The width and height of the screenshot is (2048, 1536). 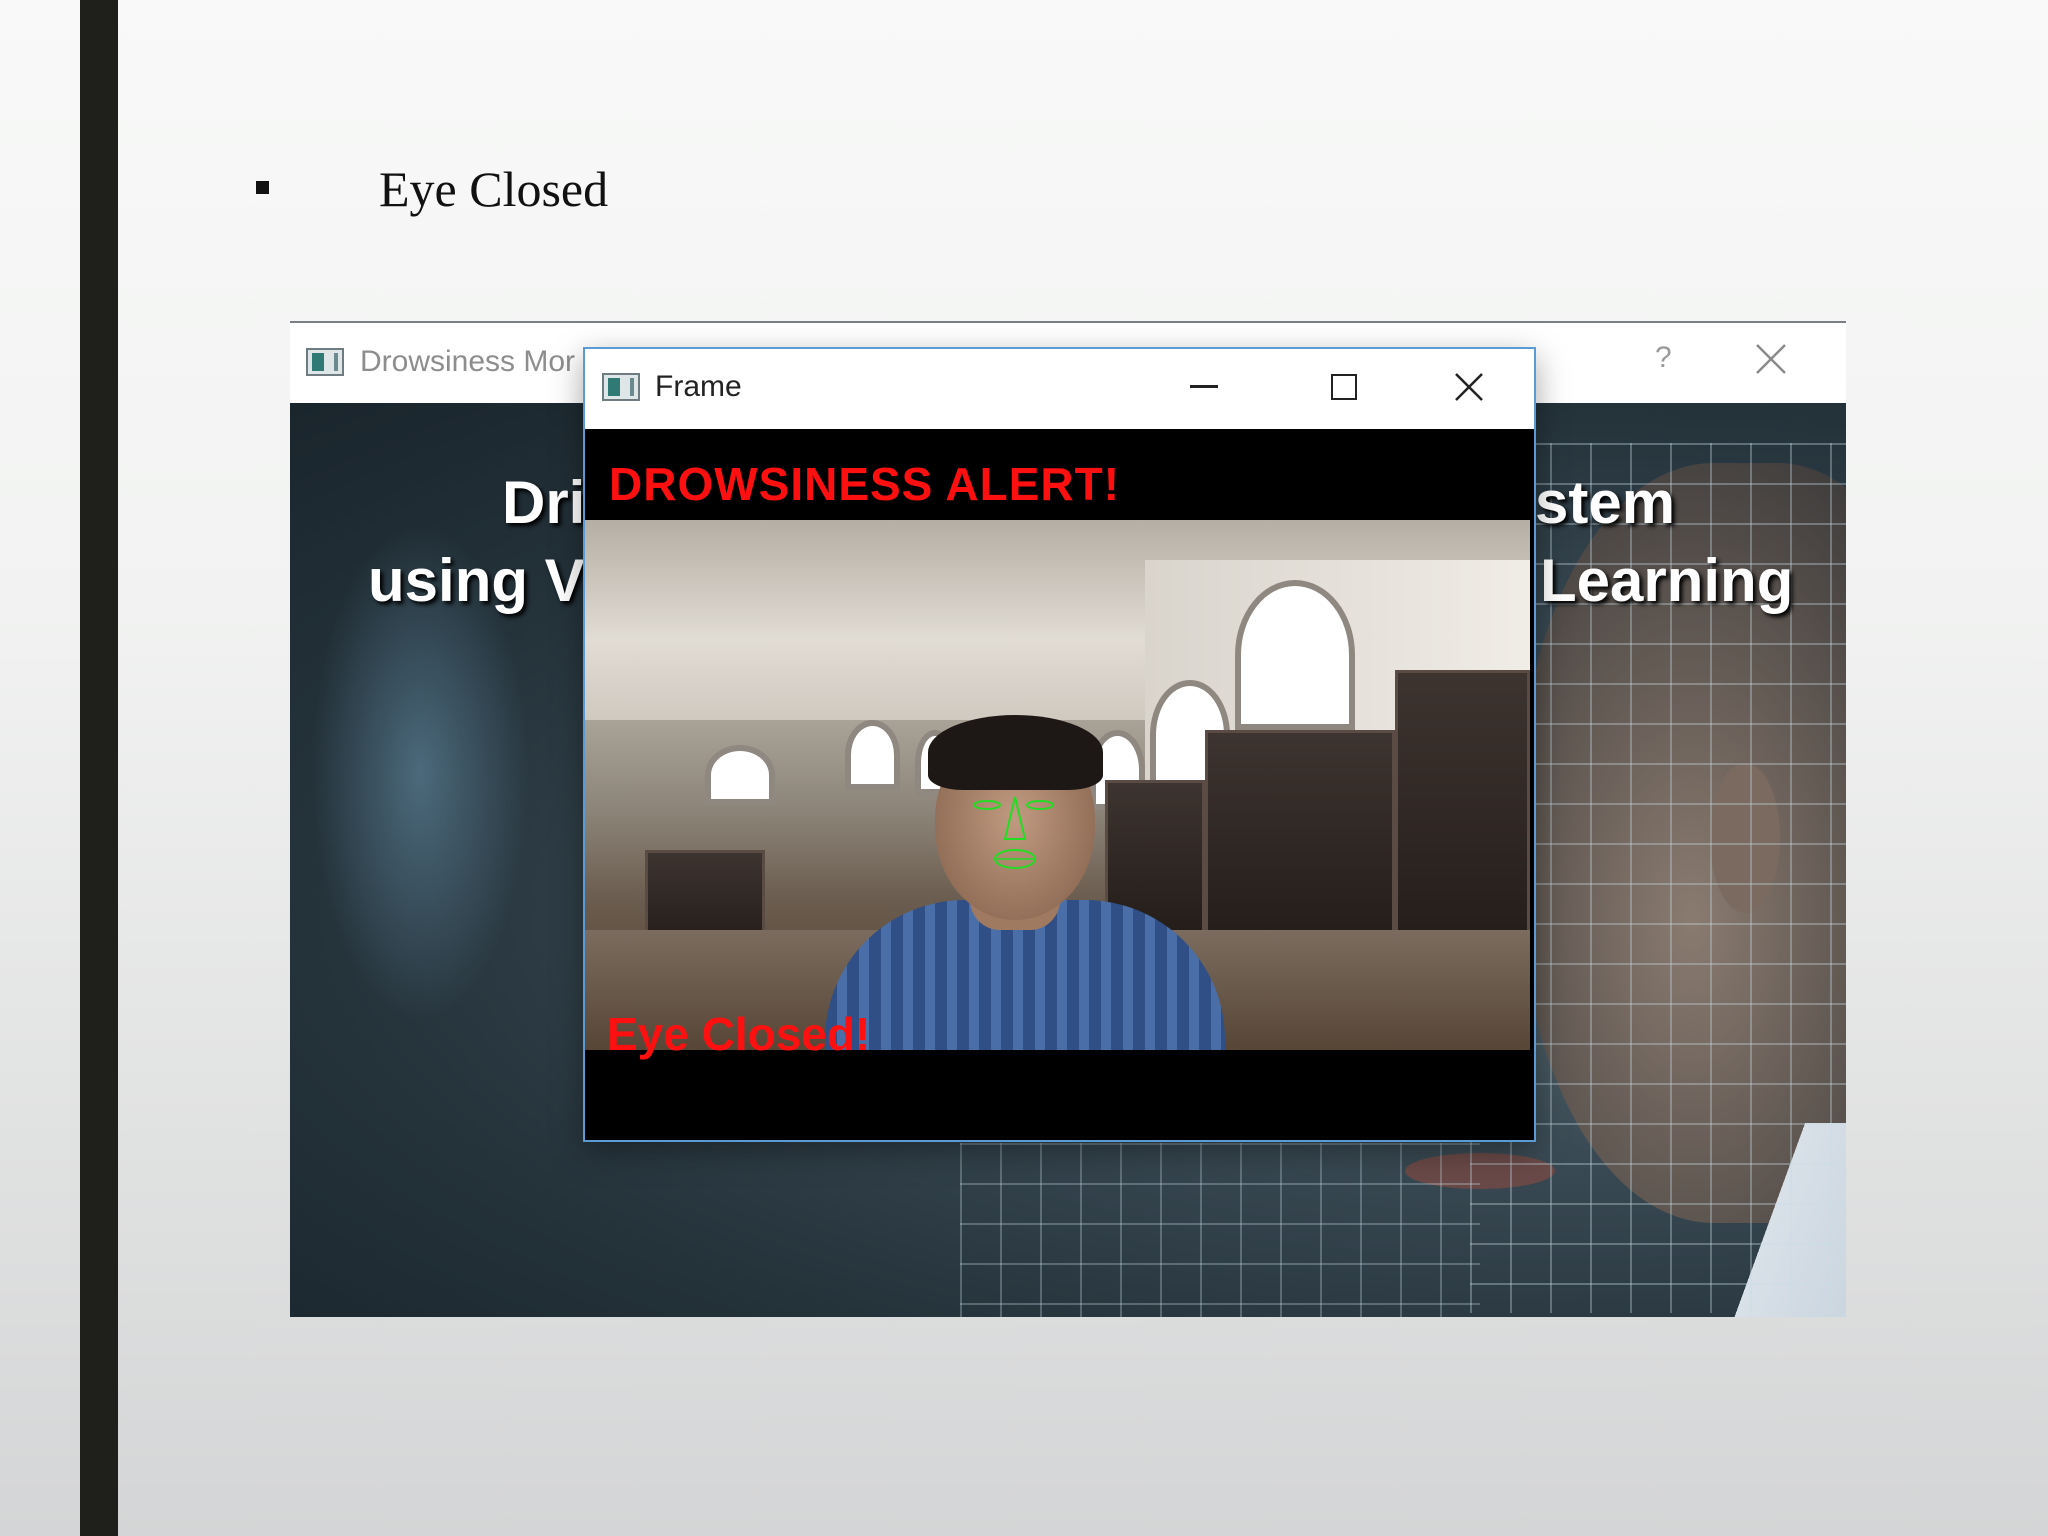 I want to click on eye-closed-text: Eye Closed!, so click(x=739, y=1034).